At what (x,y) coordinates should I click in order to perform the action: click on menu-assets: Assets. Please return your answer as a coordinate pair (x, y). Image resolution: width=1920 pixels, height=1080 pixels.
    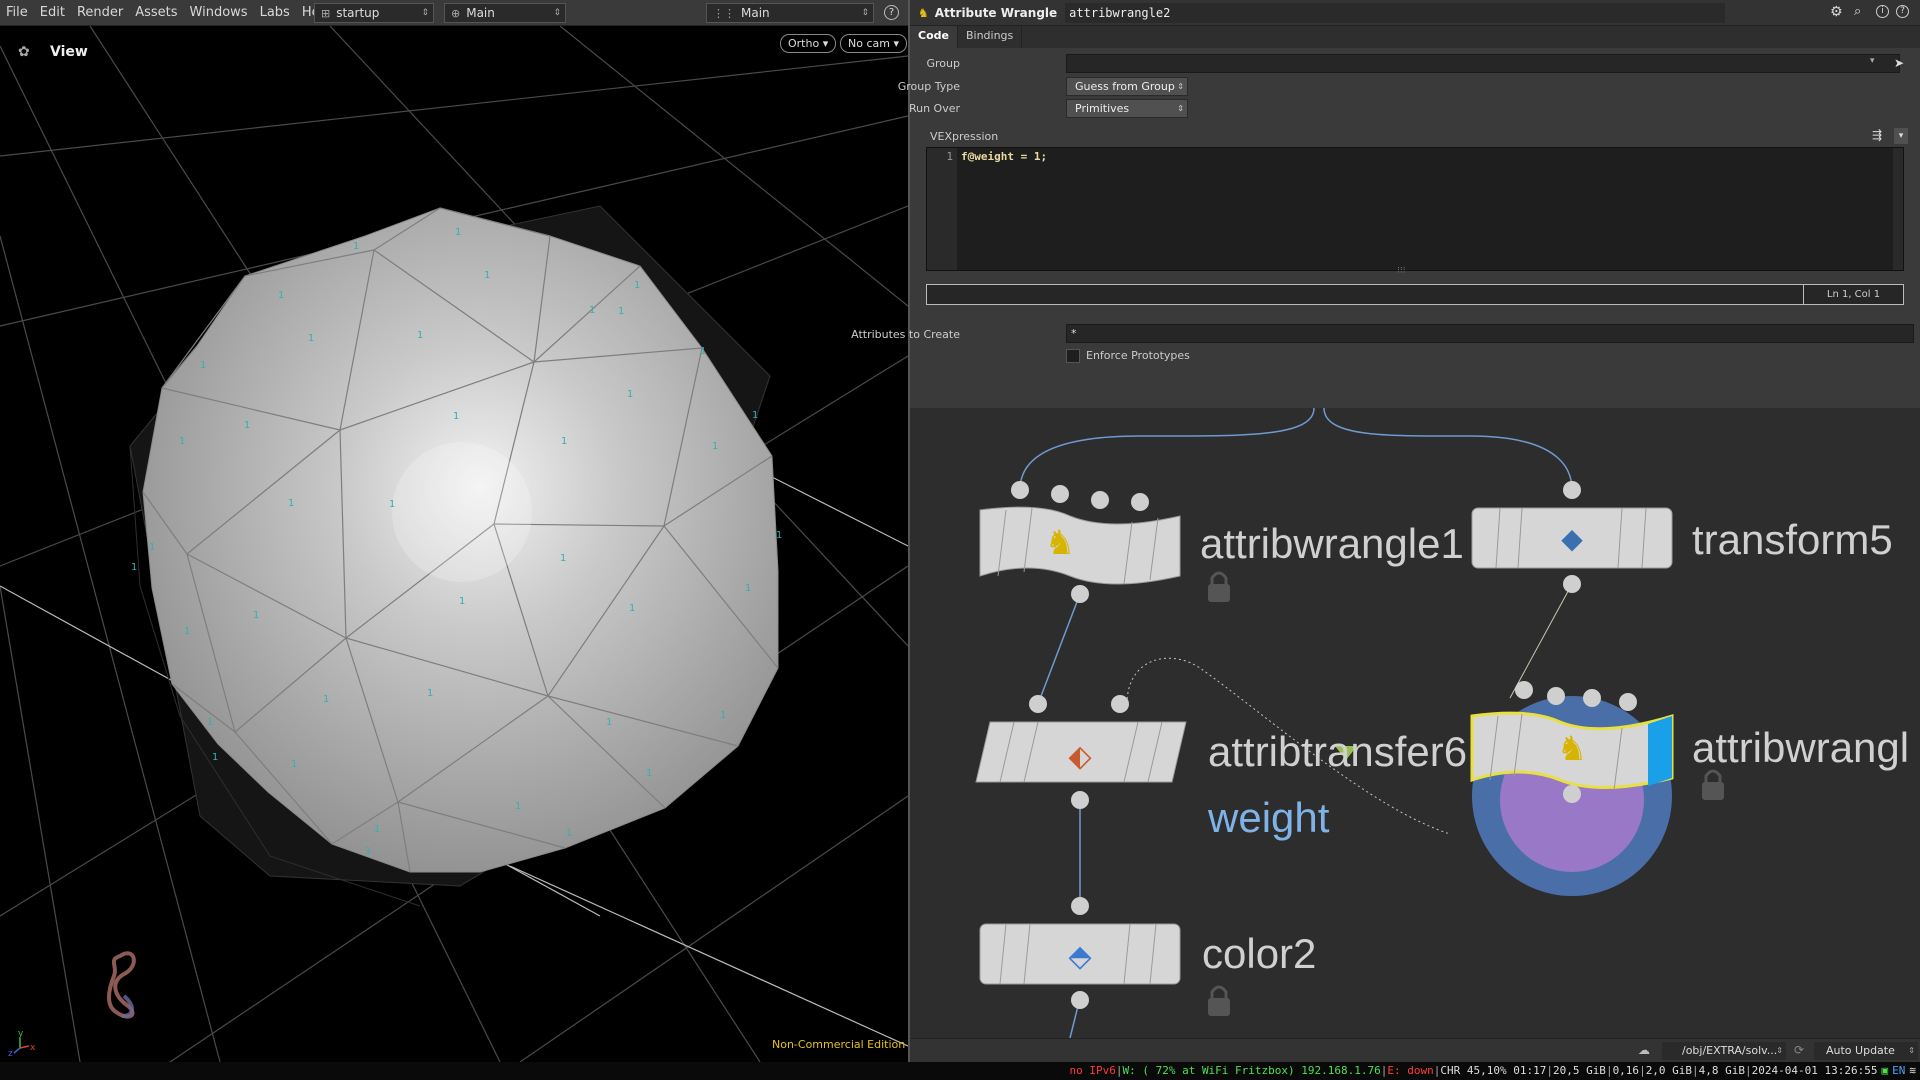
    Looking at the image, I should click on (156, 12).